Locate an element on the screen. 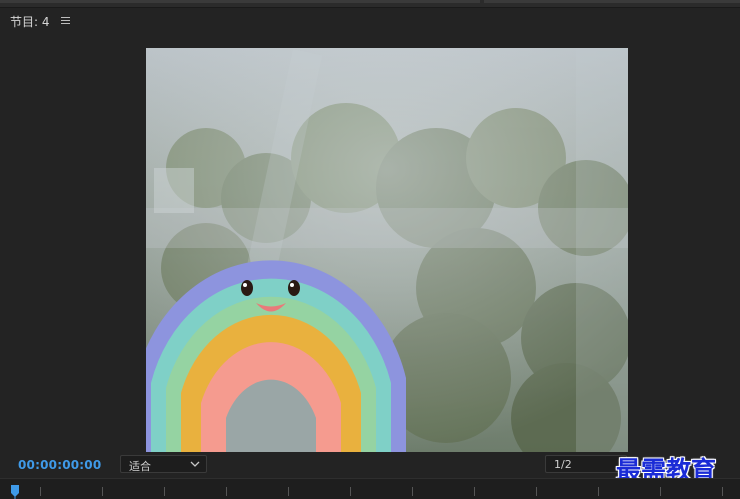 The image size is (740, 499). playback-resolution-value: 1/2 is located at coordinates (563, 464).